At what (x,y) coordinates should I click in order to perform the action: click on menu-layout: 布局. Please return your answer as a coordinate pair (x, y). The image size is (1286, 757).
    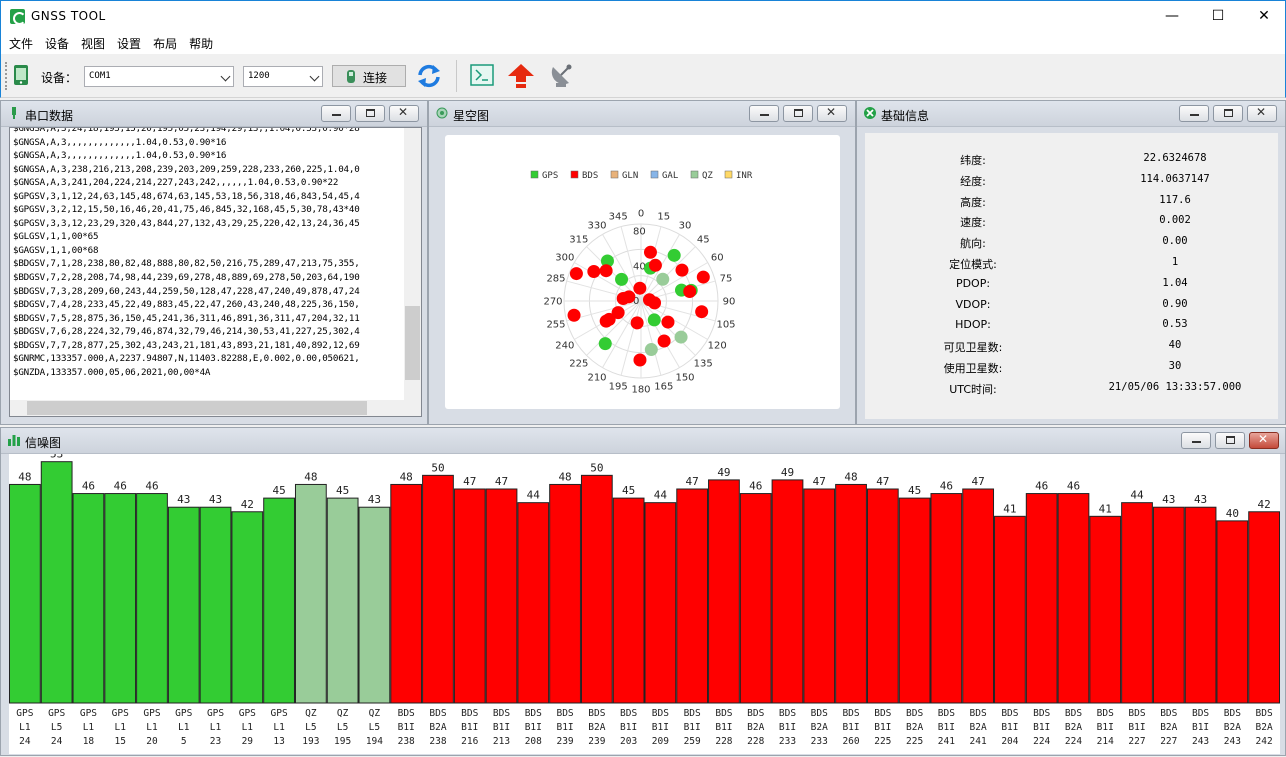
    Looking at the image, I should click on (165, 42).